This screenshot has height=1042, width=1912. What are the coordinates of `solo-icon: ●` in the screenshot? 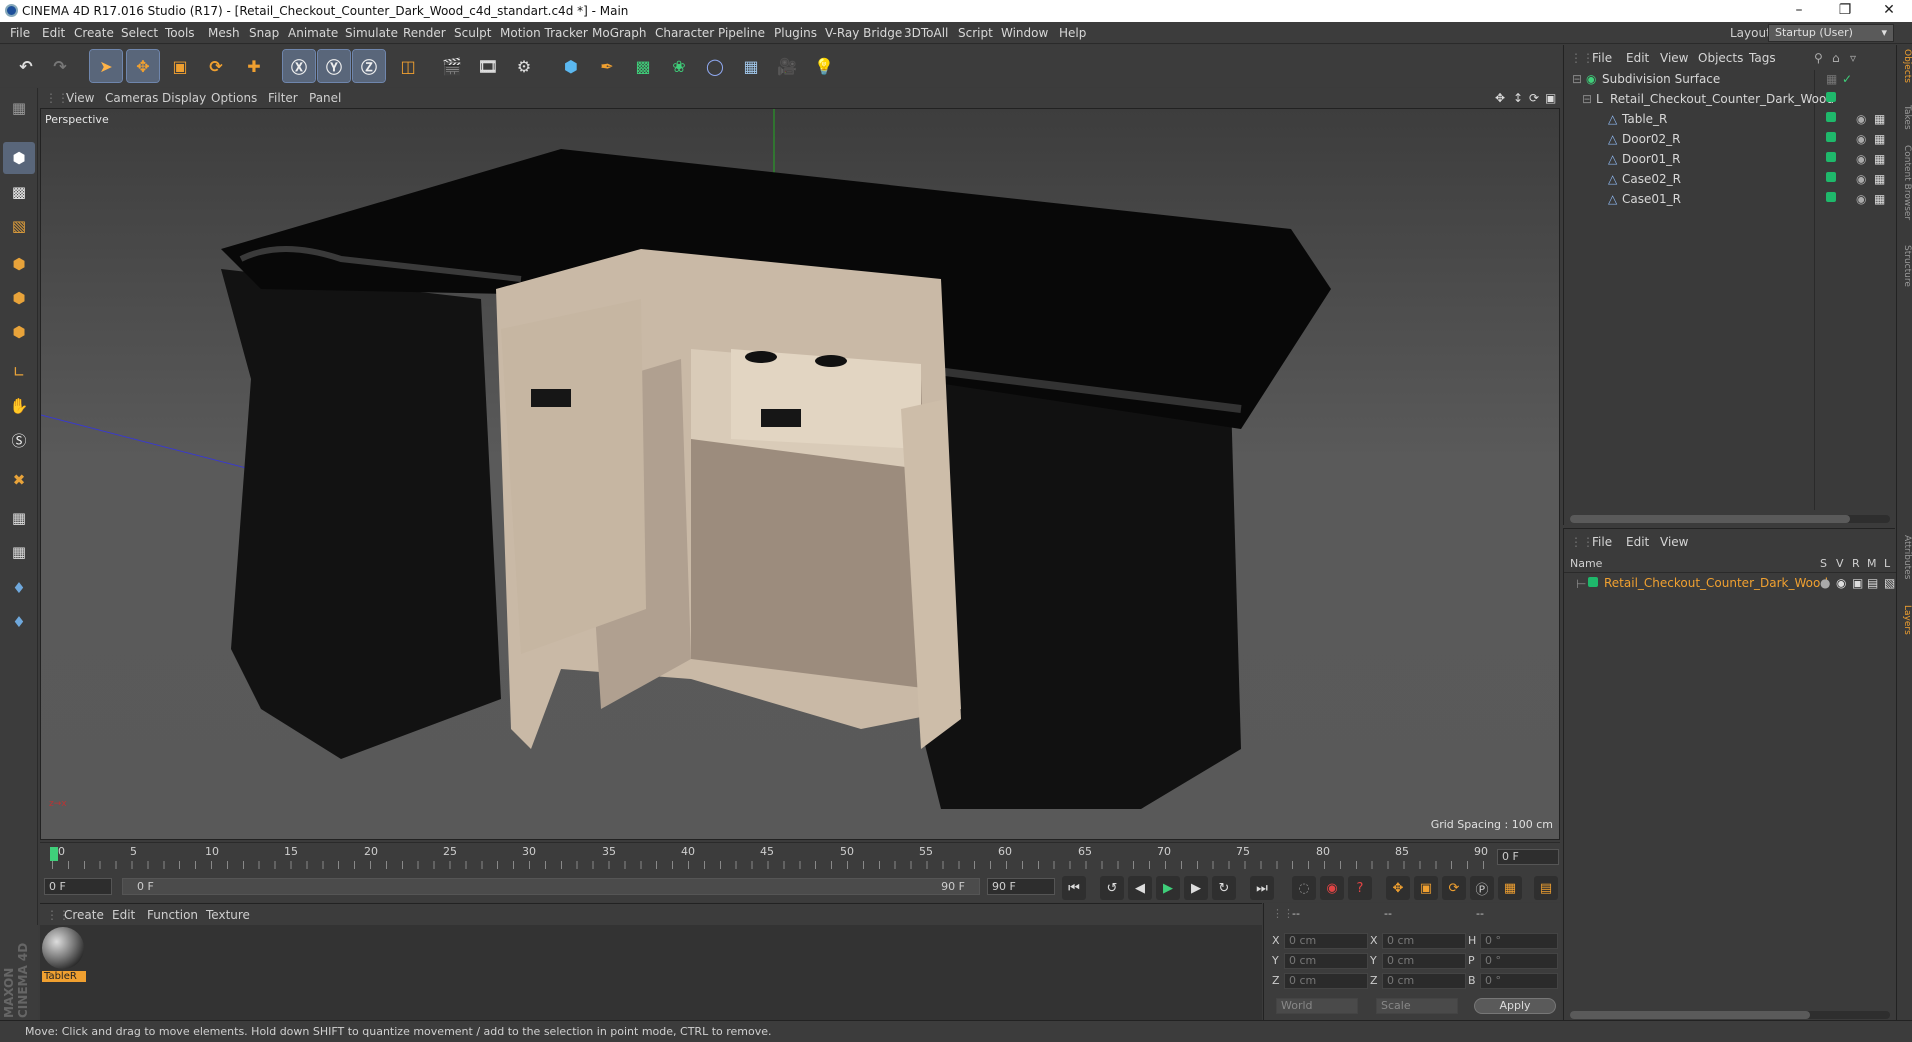 It's located at (1825, 583).